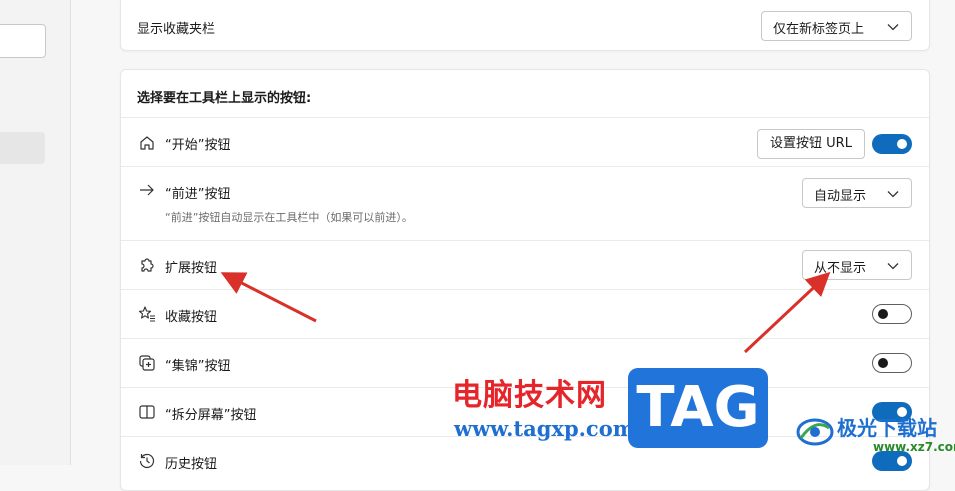 The width and height of the screenshot is (955, 491). I want to click on watermark-tag-logo: TAG, so click(698, 408).